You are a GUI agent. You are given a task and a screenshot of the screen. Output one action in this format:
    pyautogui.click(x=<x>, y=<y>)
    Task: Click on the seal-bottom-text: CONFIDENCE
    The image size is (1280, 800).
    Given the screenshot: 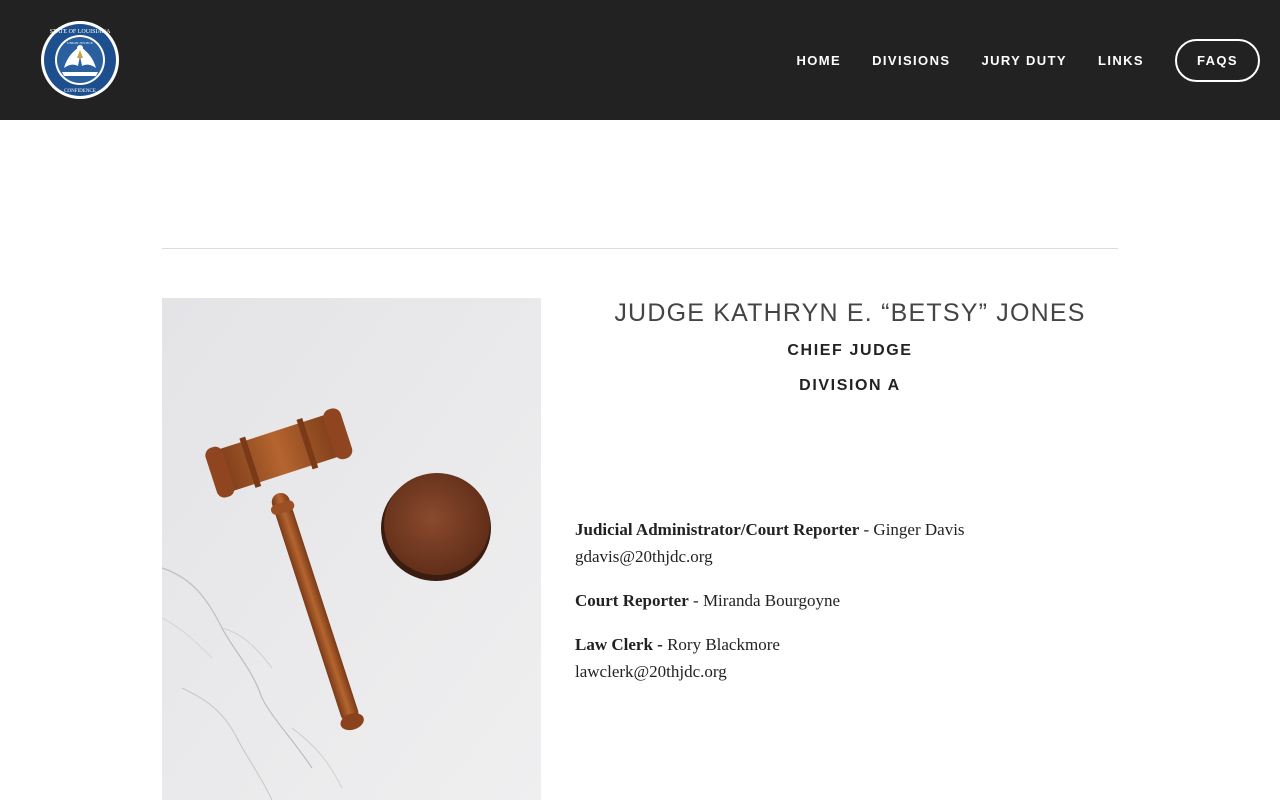 What is the action you would take?
    pyautogui.click(x=80, y=91)
    